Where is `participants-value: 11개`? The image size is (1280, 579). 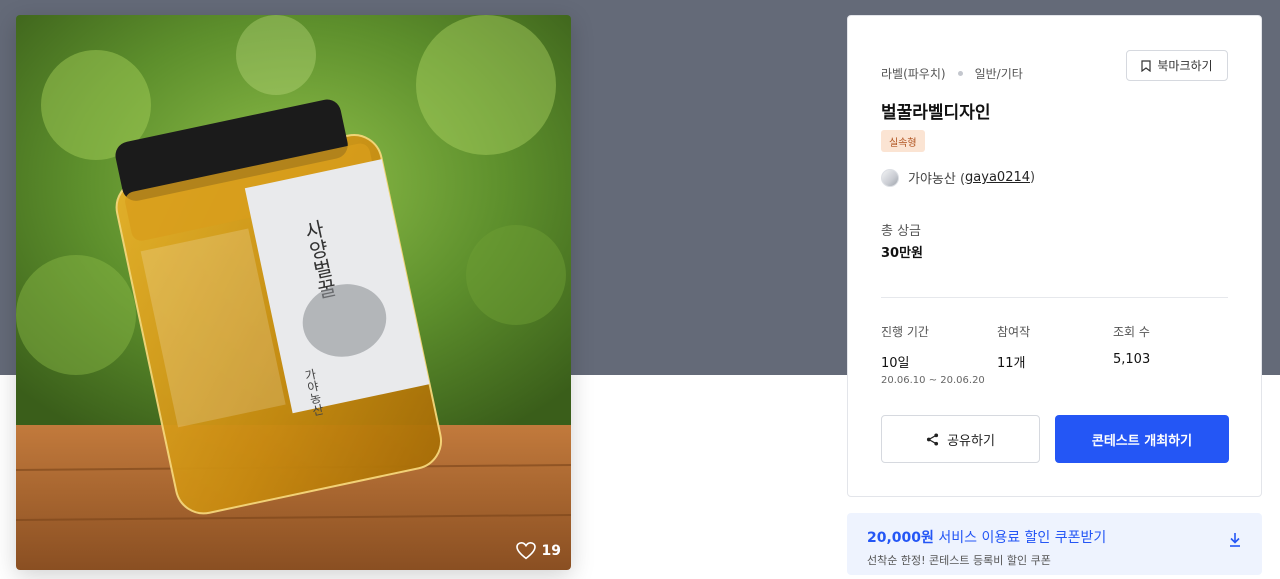 participants-value: 11개 is located at coordinates (1011, 363).